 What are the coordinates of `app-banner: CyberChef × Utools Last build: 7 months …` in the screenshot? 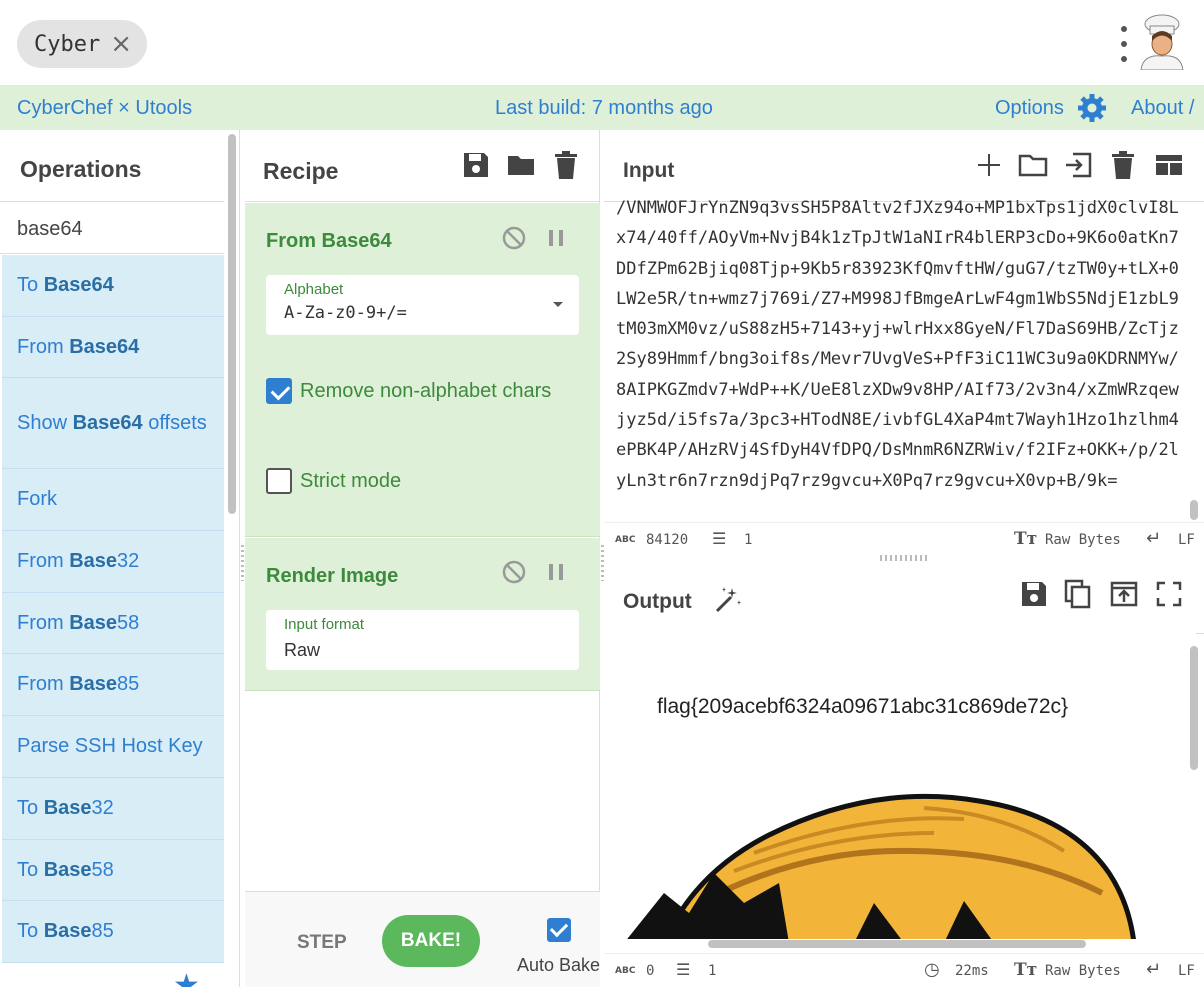 It's located at (602, 108).